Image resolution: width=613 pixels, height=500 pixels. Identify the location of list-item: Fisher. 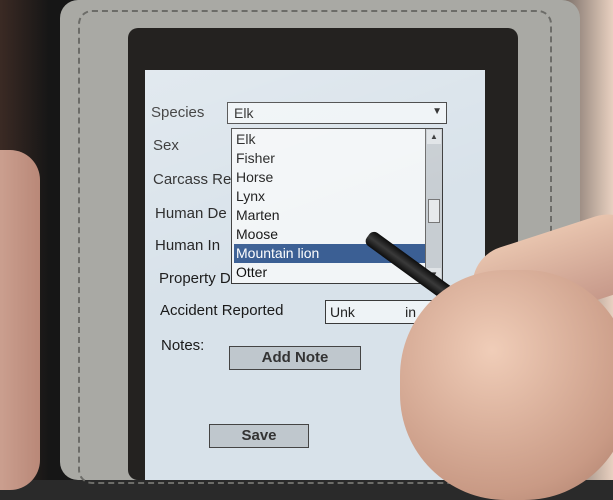
(331, 158).